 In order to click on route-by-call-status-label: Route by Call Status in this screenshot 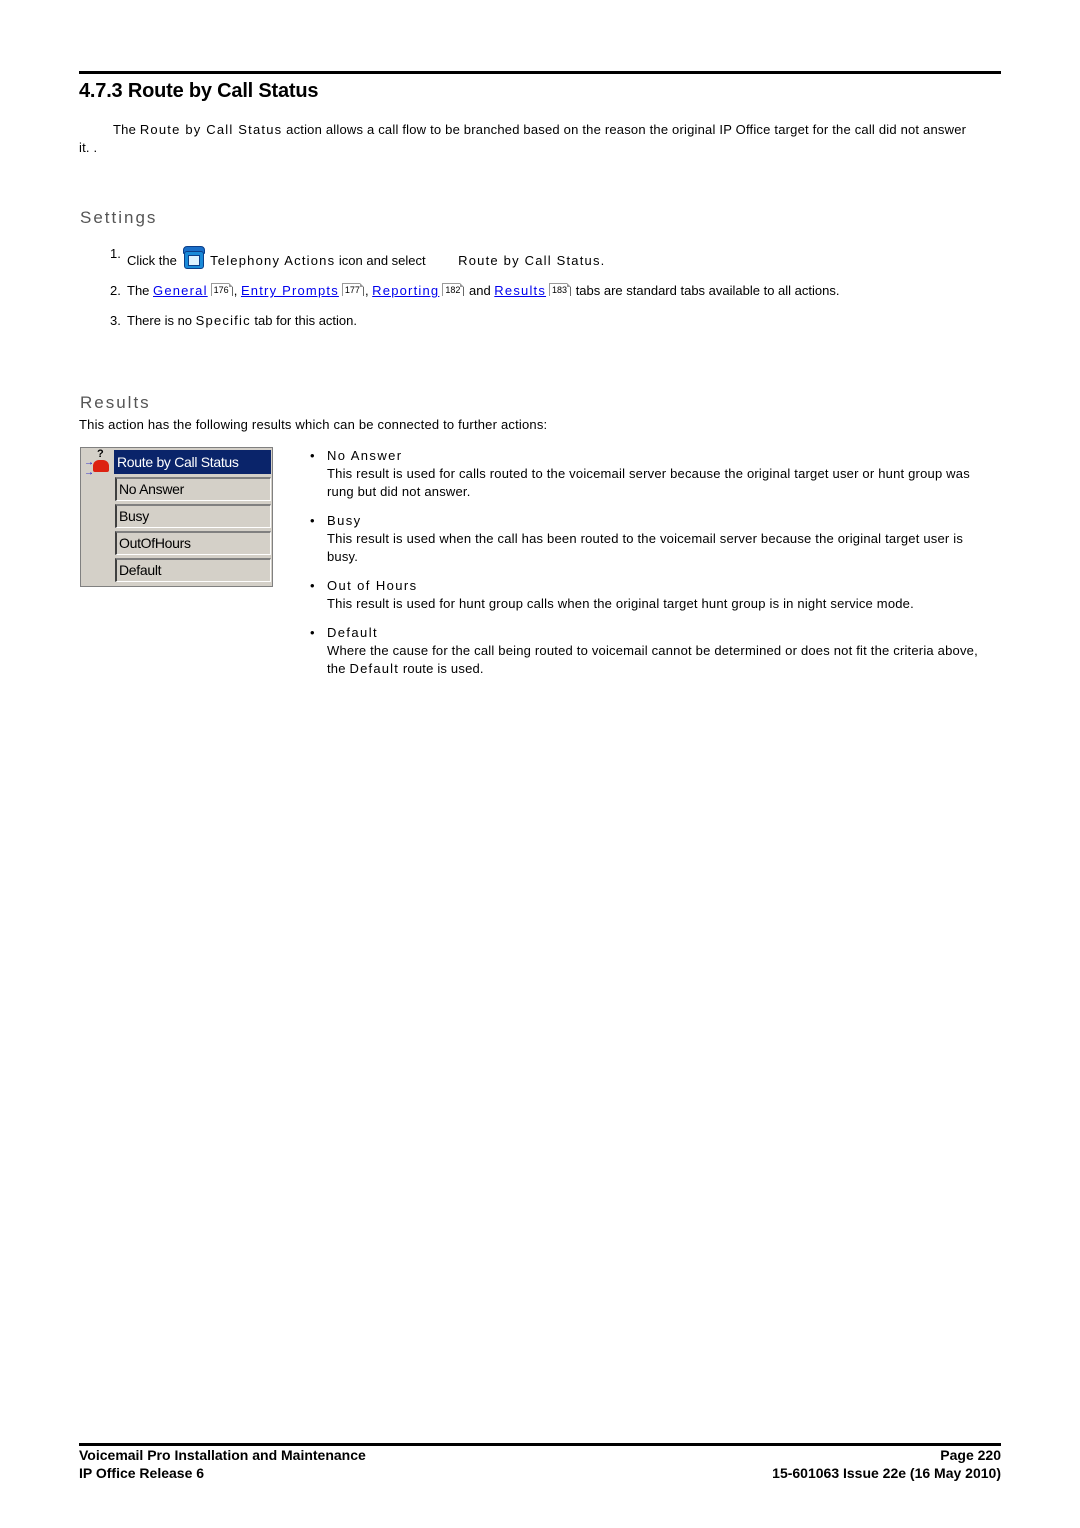, I will do `click(529, 260)`.